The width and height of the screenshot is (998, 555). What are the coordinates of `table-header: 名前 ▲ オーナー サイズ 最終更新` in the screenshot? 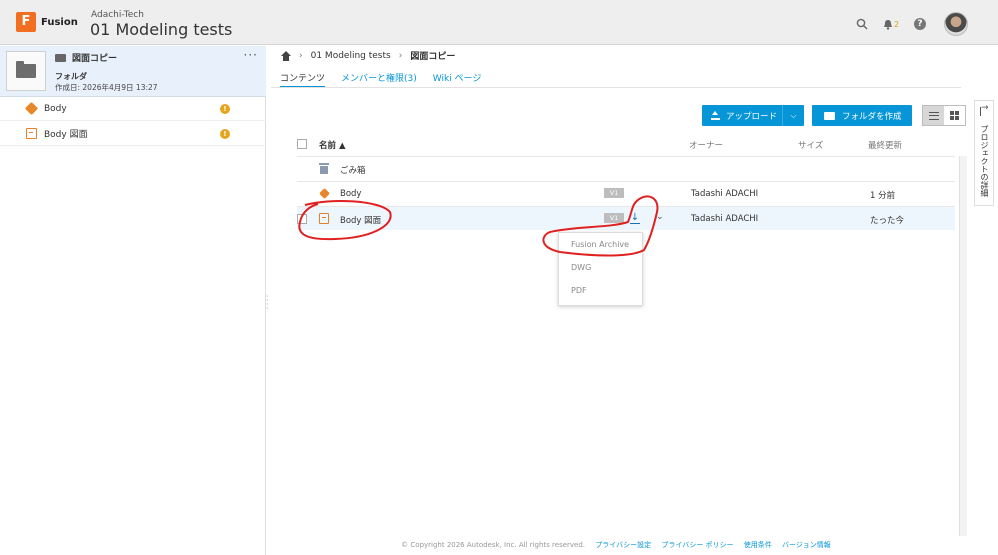 It's located at (616, 146).